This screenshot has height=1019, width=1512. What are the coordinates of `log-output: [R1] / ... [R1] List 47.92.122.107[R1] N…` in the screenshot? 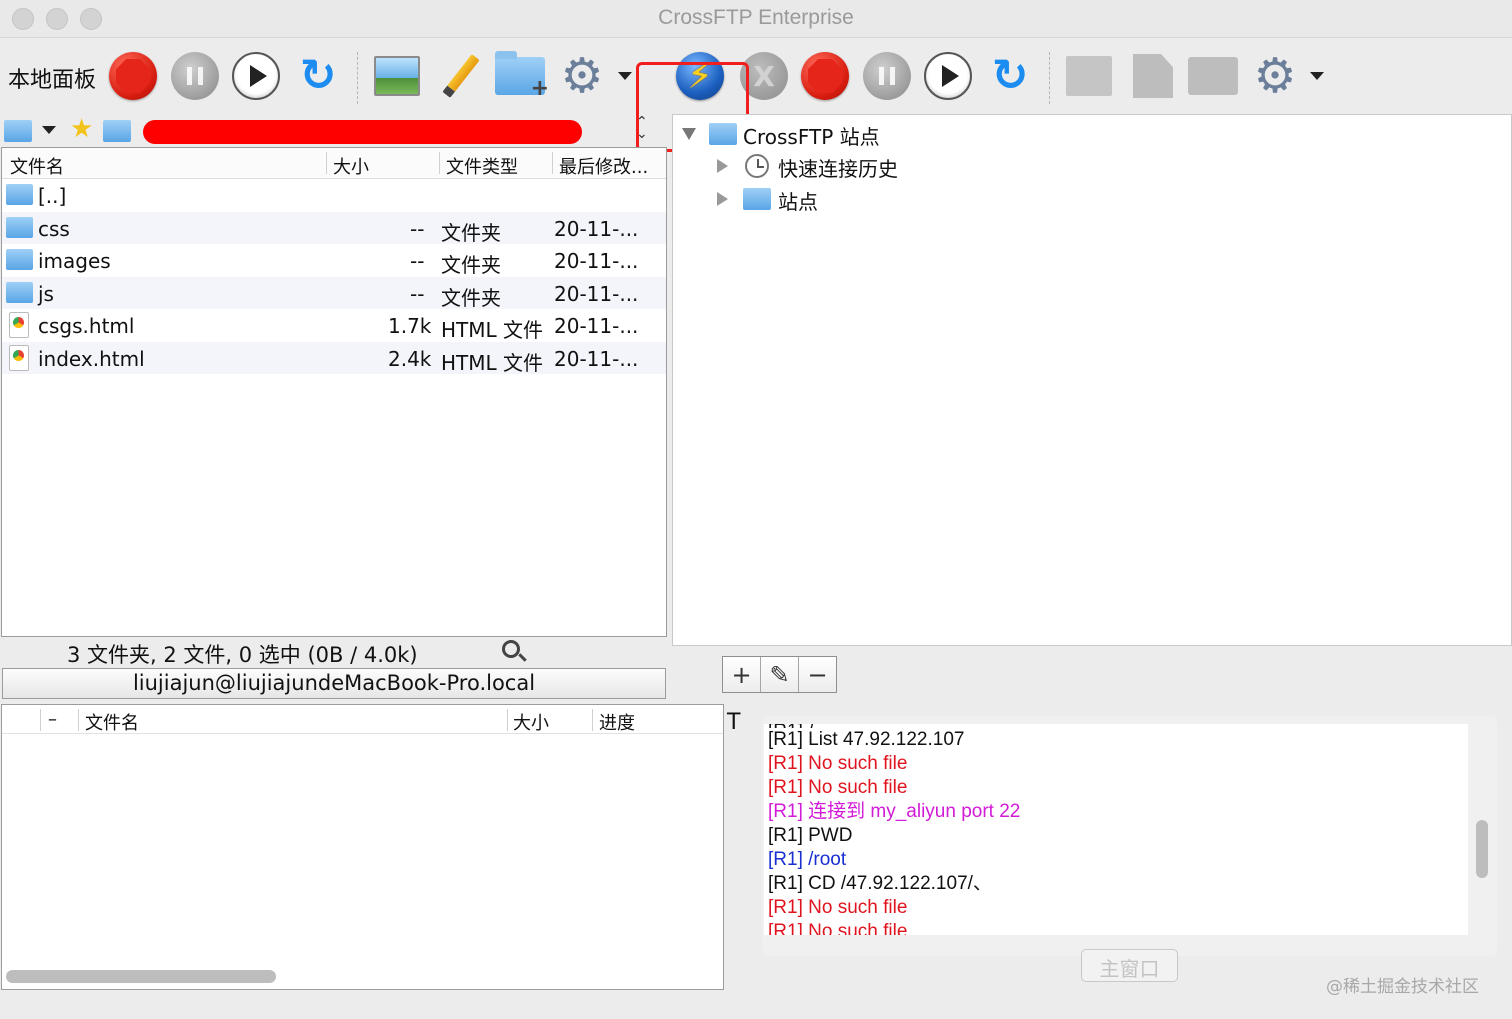 It's located at (1116, 829).